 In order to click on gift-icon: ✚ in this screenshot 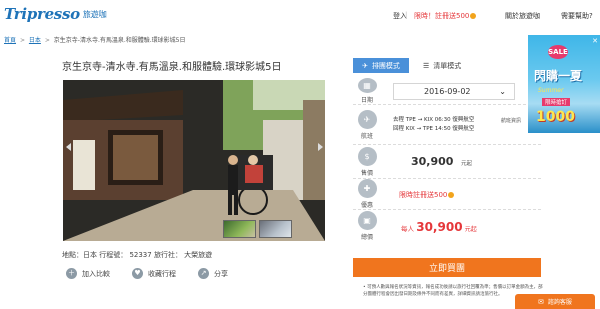, I will do `click(367, 188)`.